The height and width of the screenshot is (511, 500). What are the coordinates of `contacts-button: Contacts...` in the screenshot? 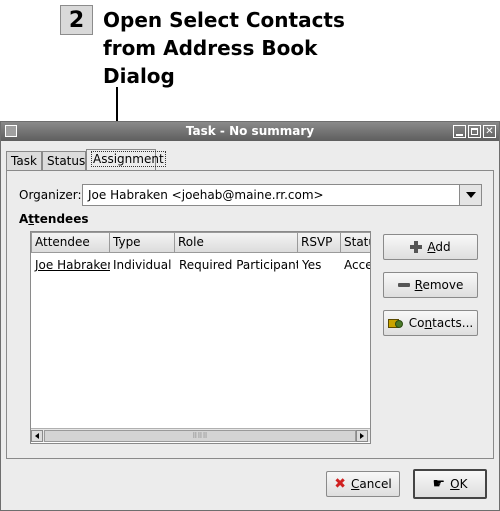 It's located at (430, 323).